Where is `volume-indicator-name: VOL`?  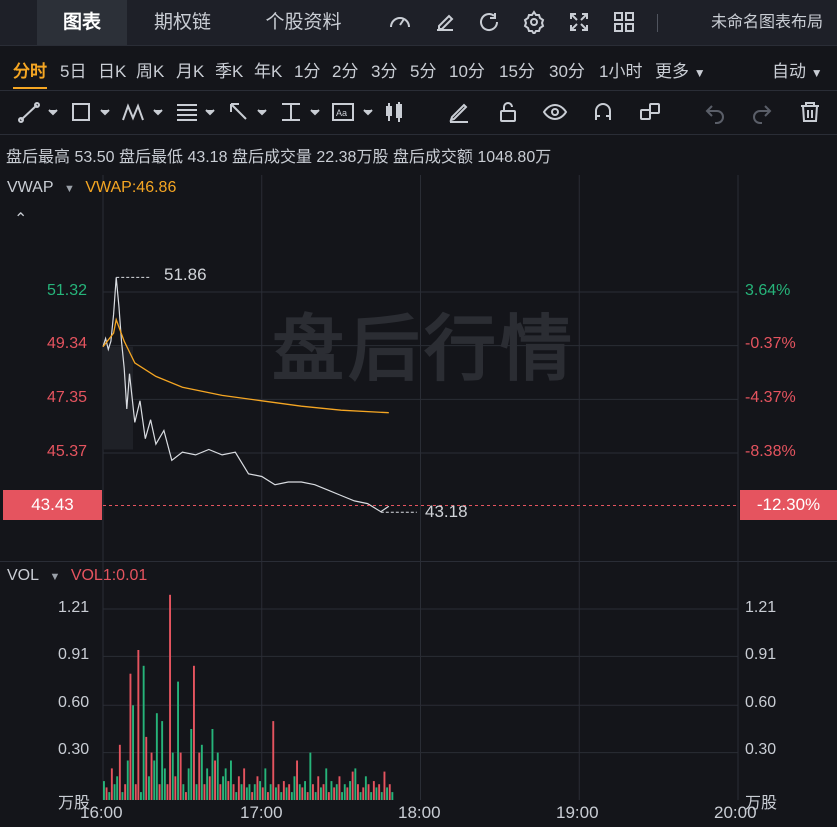 volume-indicator-name: VOL is located at coordinates (23, 575).